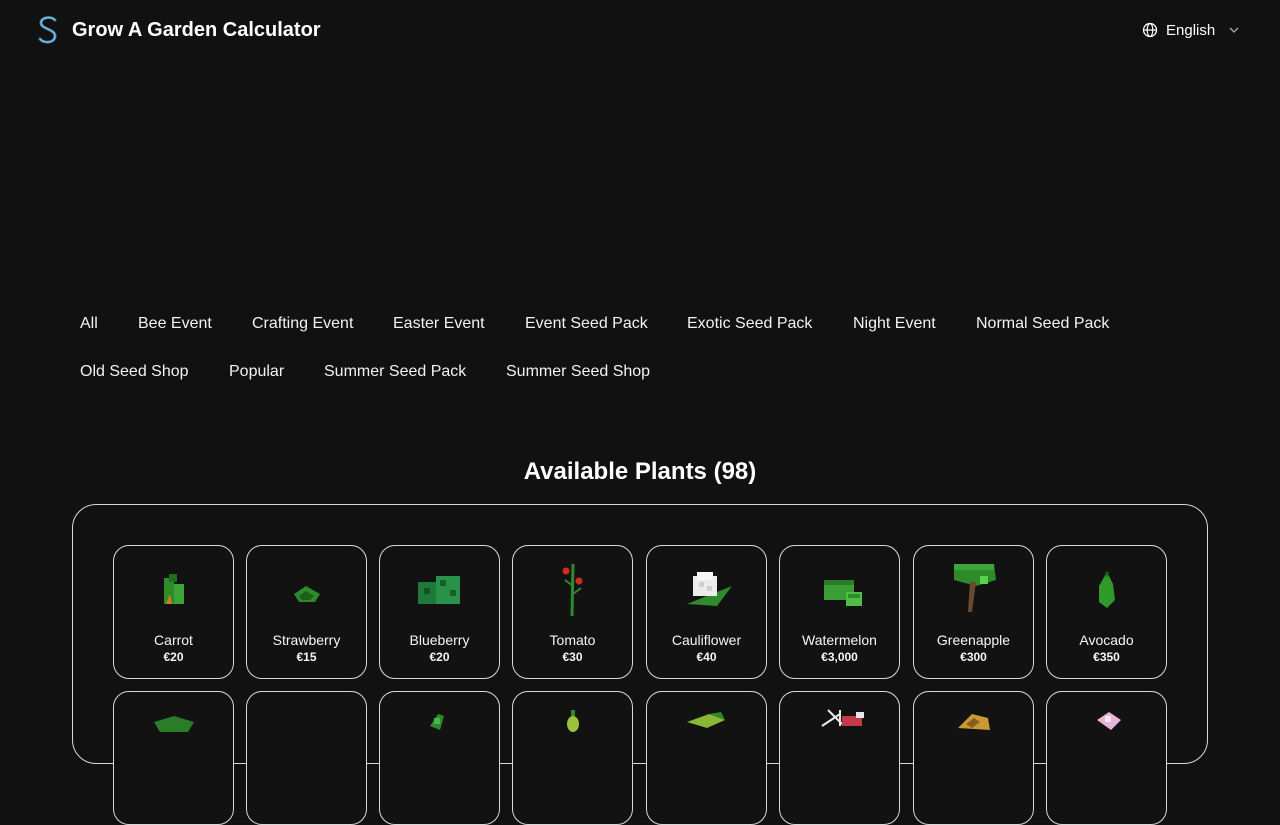 This screenshot has height=825, width=1280. What do you see at coordinates (706, 640) in the screenshot?
I see `plant-name: Cauliflower` at bounding box center [706, 640].